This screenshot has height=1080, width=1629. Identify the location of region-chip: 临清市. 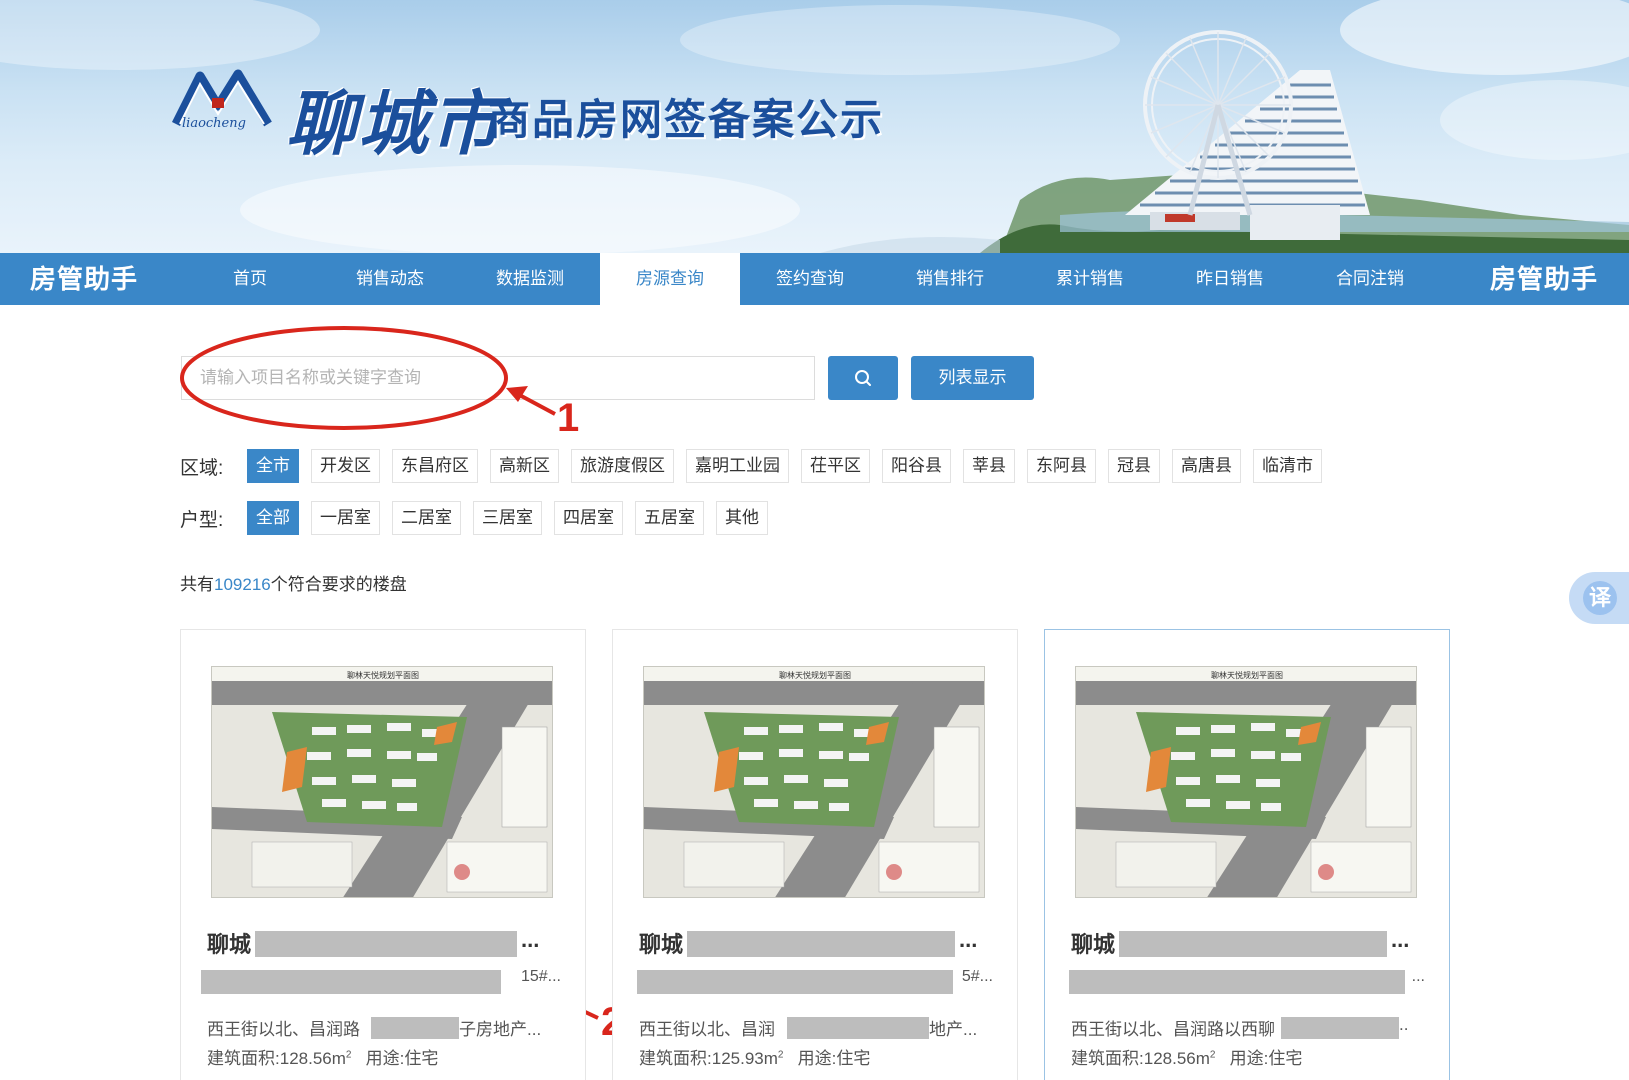
(1287, 466).